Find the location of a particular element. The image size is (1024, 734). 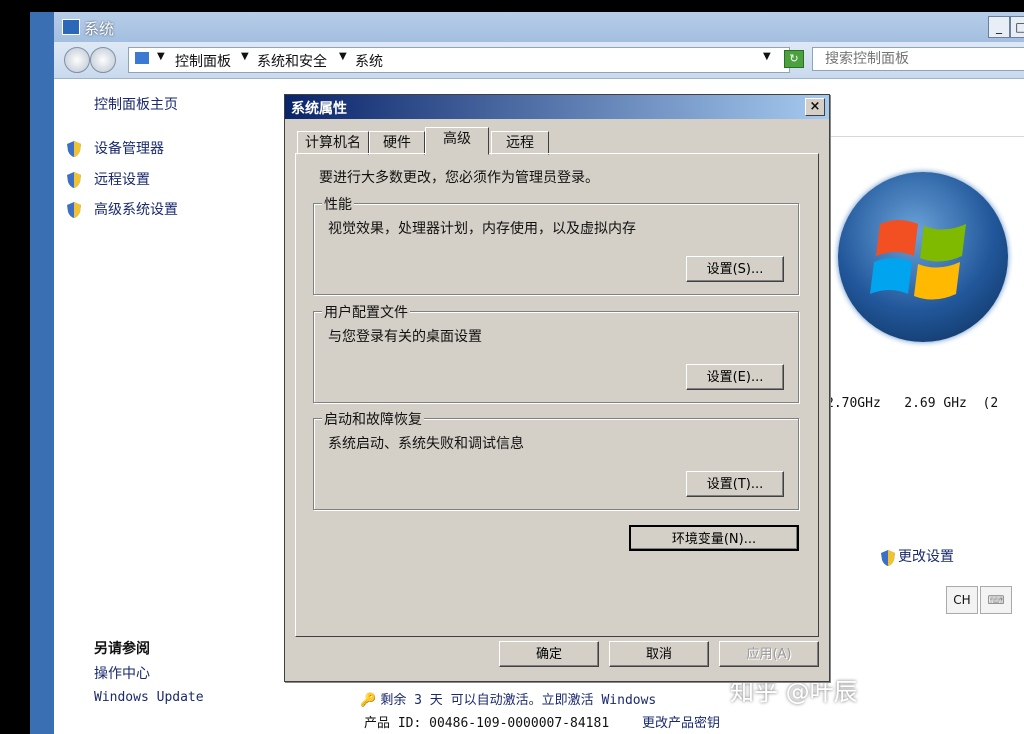

processor-speed: 2.70GHz 2.69 GHz (2 is located at coordinates (912, 403).